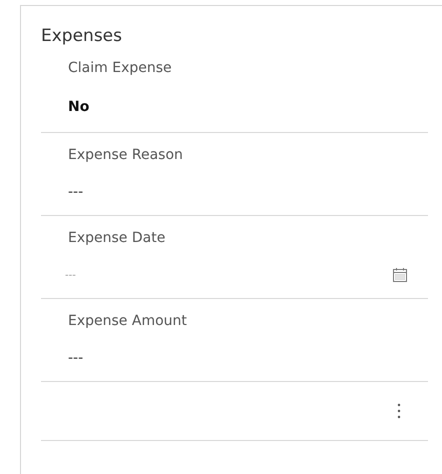 The width and height of the screenshot is (442, 474). I want to click on section-title: Expenses, so click(82, 35).